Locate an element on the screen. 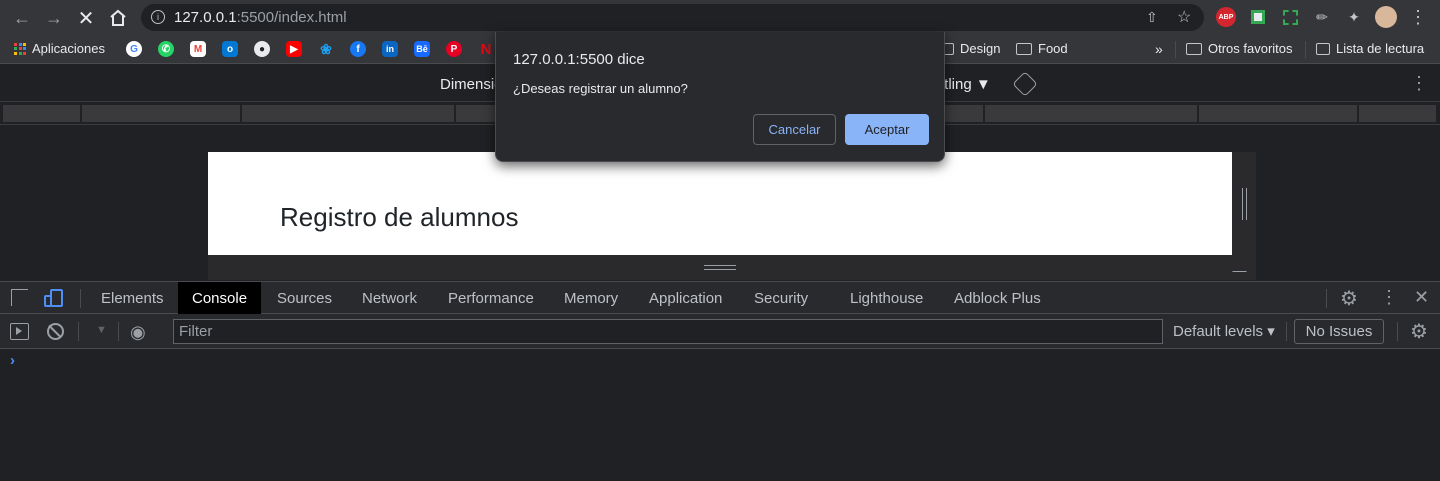  viewport-resize-right is located at coordinates (1245, 216).